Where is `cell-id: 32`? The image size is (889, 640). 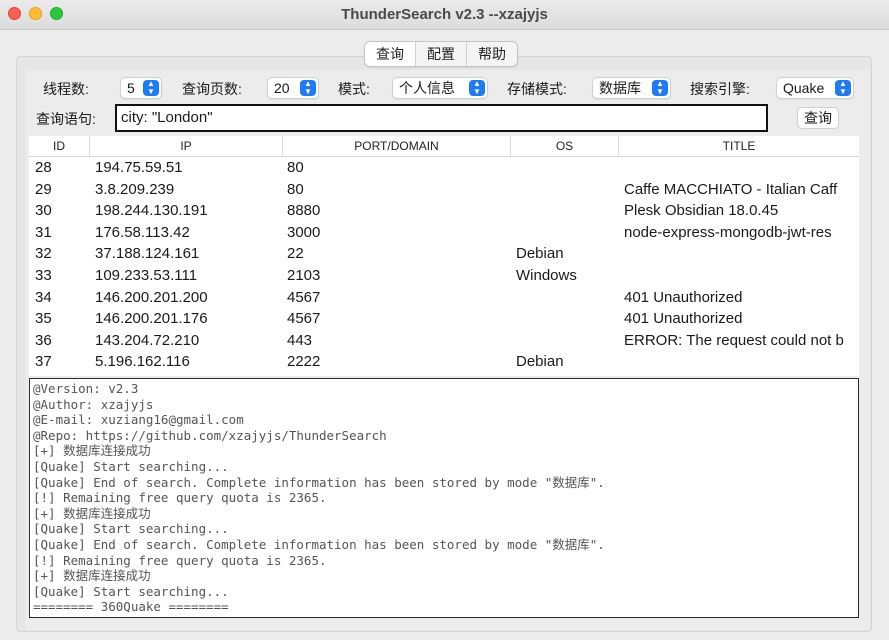
cell-id: 32 is located at coordinates (43, 254).